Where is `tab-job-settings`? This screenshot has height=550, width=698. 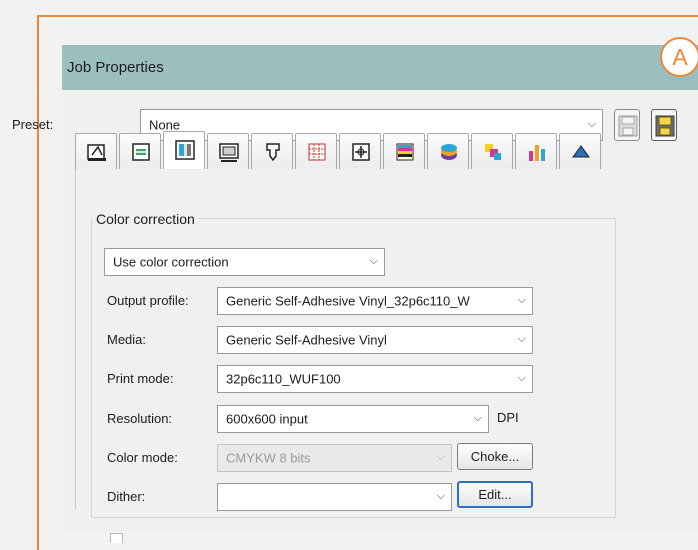
tab-job-settings is located at coordinates (140, 151).